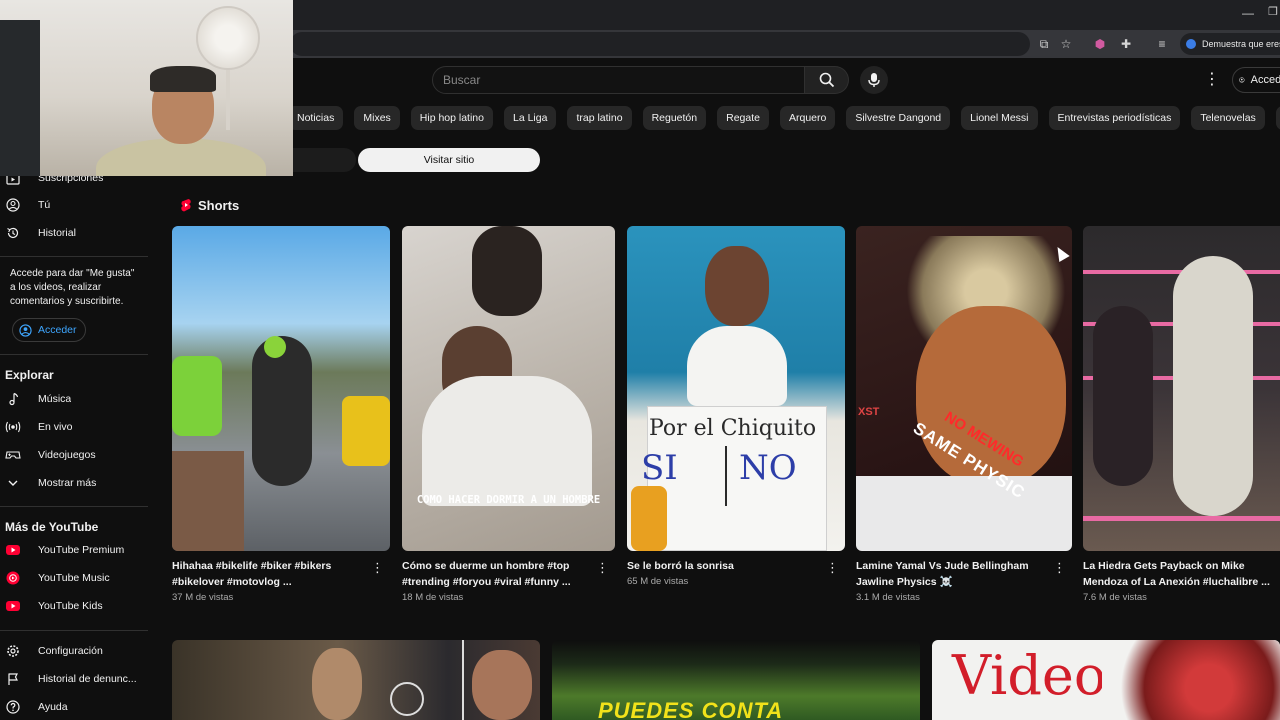 The width and height of the screenshot is (1280, 720). What do you see at coordinates (1277, 118) in the screenshot?
I see `chip: Música regional mexicana` at bounding box center [1277, 118].